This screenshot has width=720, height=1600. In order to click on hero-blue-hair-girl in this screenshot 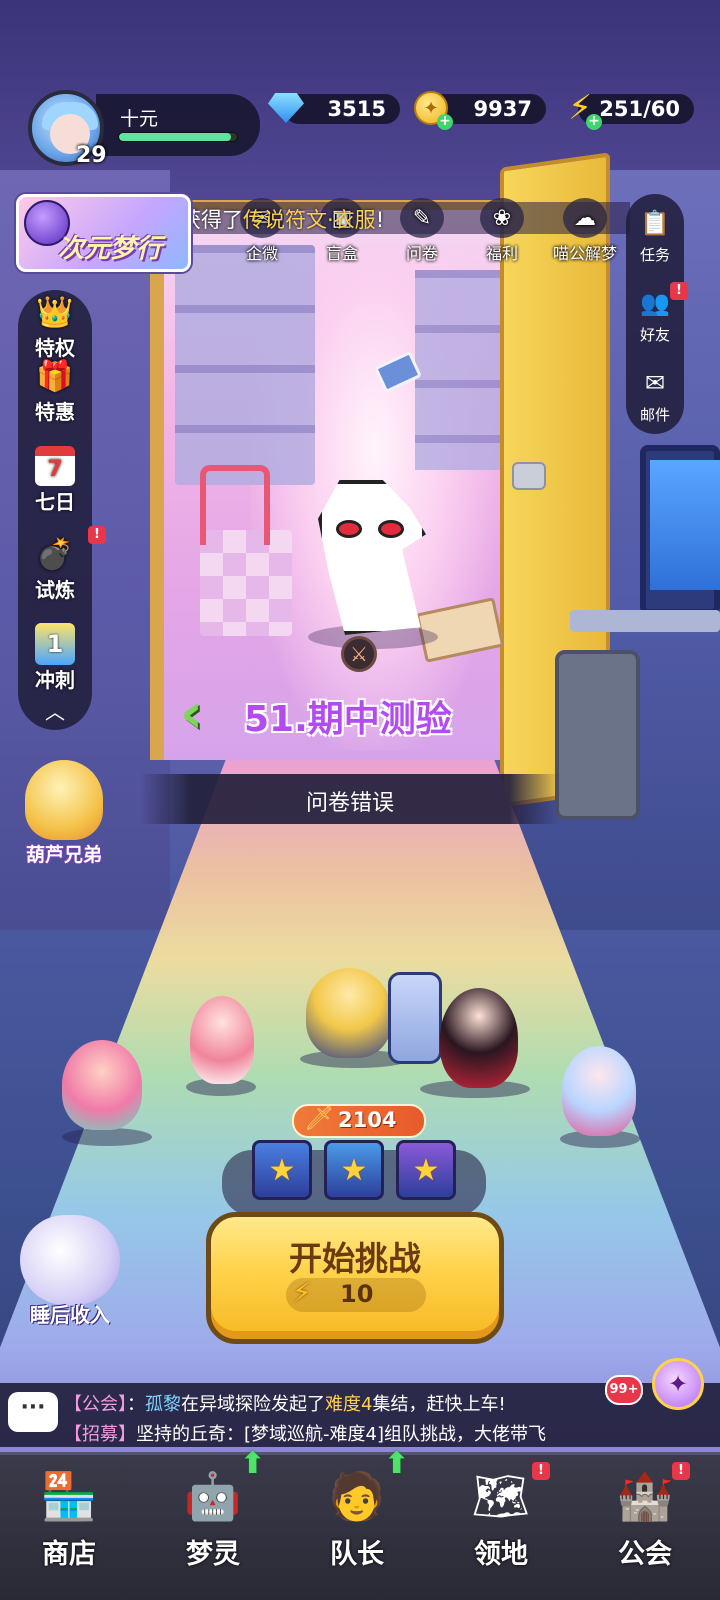, I will do `click(599, 1091)`.